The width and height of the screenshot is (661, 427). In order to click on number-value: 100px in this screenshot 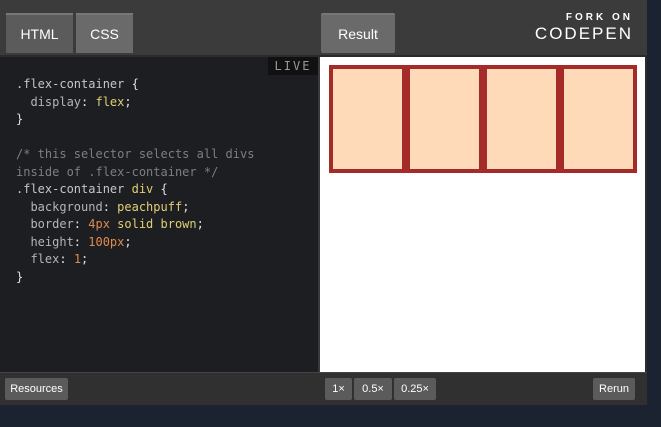, I will do `click(106, 241)`.